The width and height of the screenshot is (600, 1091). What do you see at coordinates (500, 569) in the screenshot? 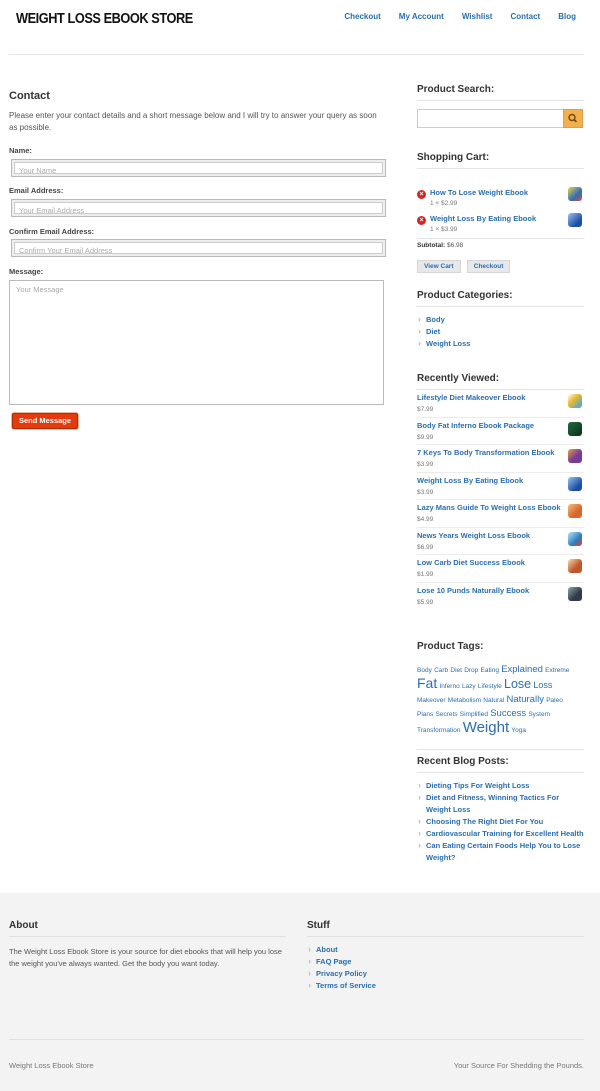
I see `recent-item: Low Carb Diet Success Ebook $1.99` at bounding box center [500, 569].